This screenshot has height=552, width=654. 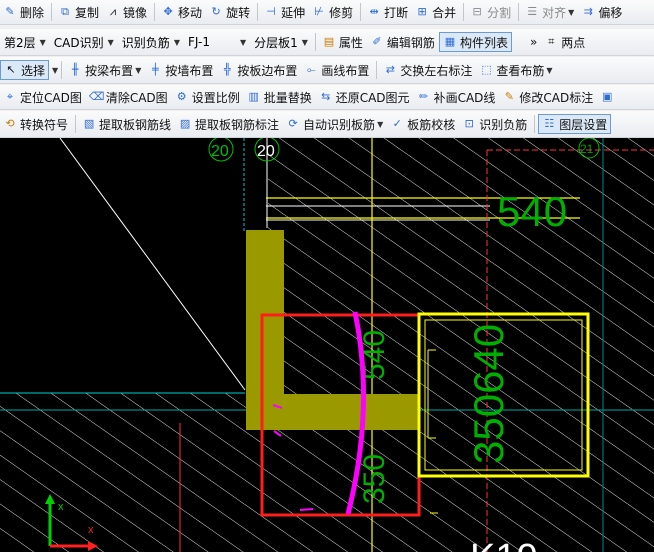 I want to click on delete-button: ✎ 删除, so click(x=23, y=12).